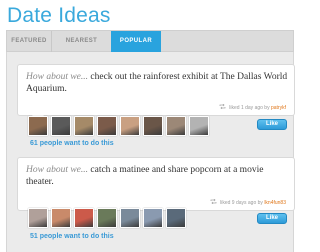  What do you see at coordinates (278, 108) in the screenshot?
I see `idea-meta-user: patrykf` at bounding box center [278, 108].